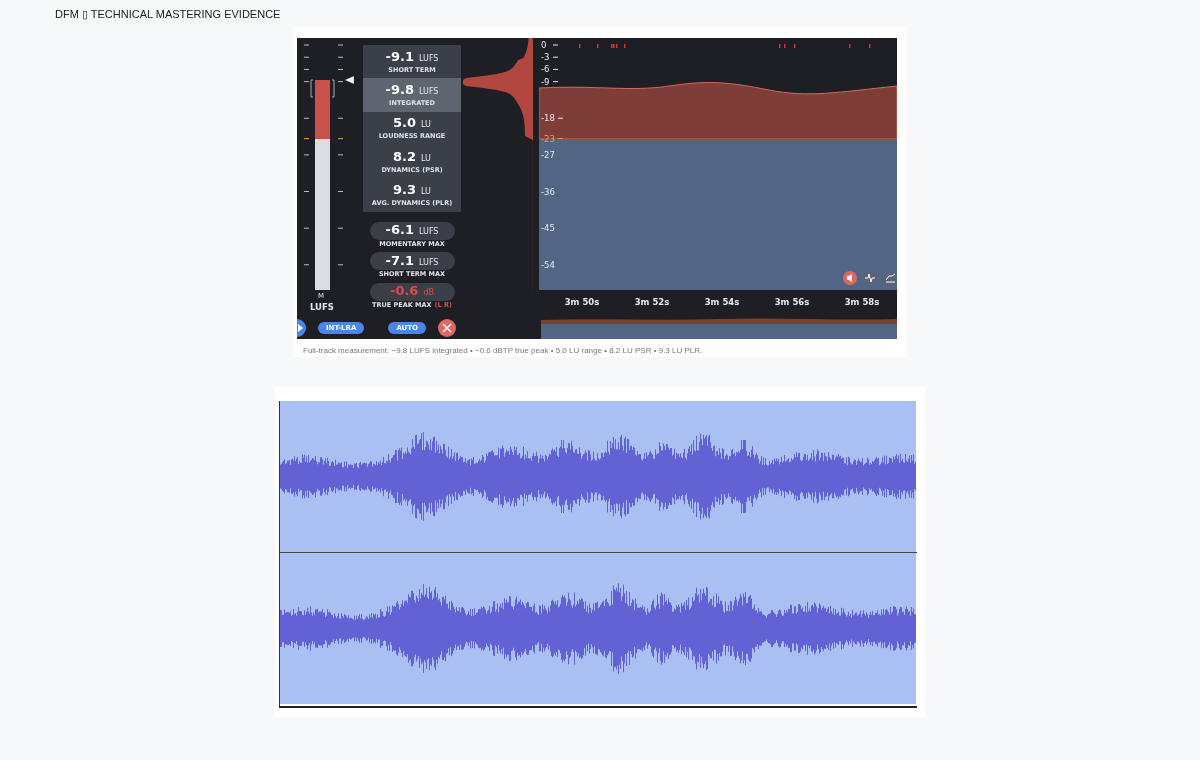 Image resolution: width=1200 pixels, height=760 pixels. What do you see at coordinates (862, 302) in the screenshot?
I see `x-axis-label: 3m 58s` at bounding box center [862, 302].